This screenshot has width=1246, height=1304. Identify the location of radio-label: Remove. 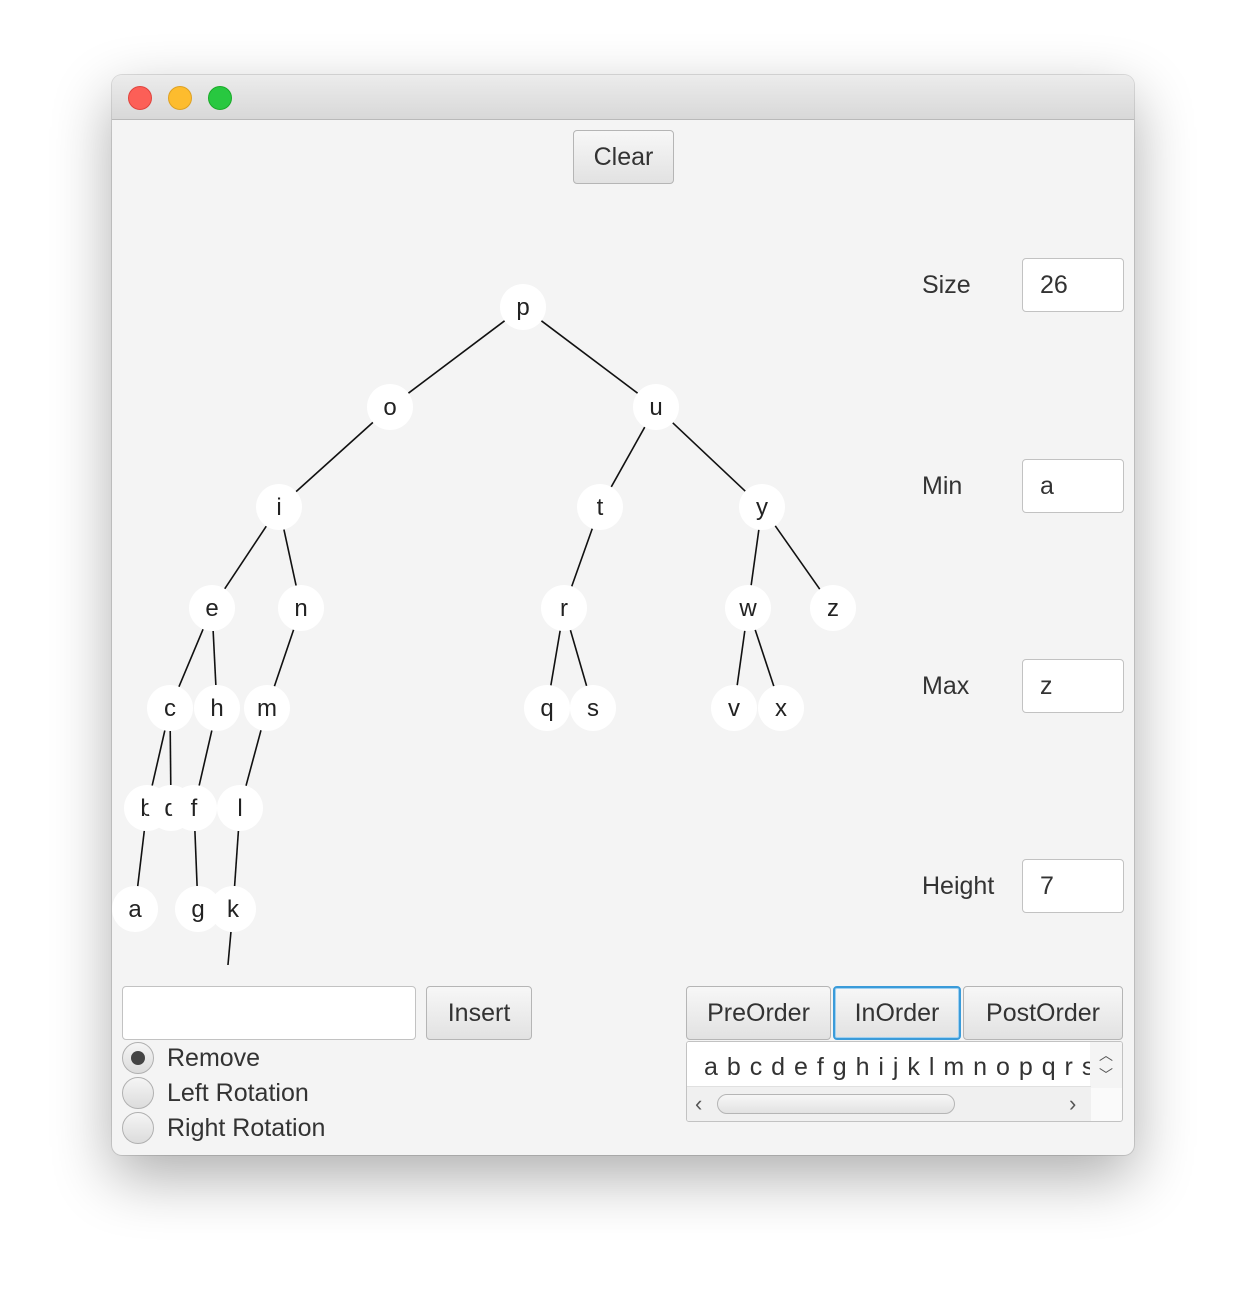
(214, 1057).